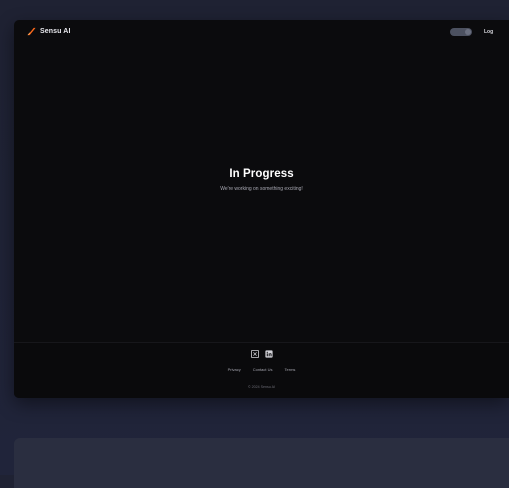 The height and width of the screenshot is (488, 509). Describe the element at coordinates (290, 370) in the screenshot. I see `footer-link-terms: Terms` at that location.